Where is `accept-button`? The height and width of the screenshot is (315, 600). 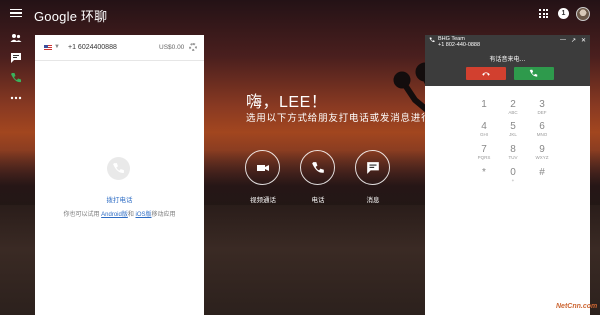 accept-button is located at coordinates (534, 73).